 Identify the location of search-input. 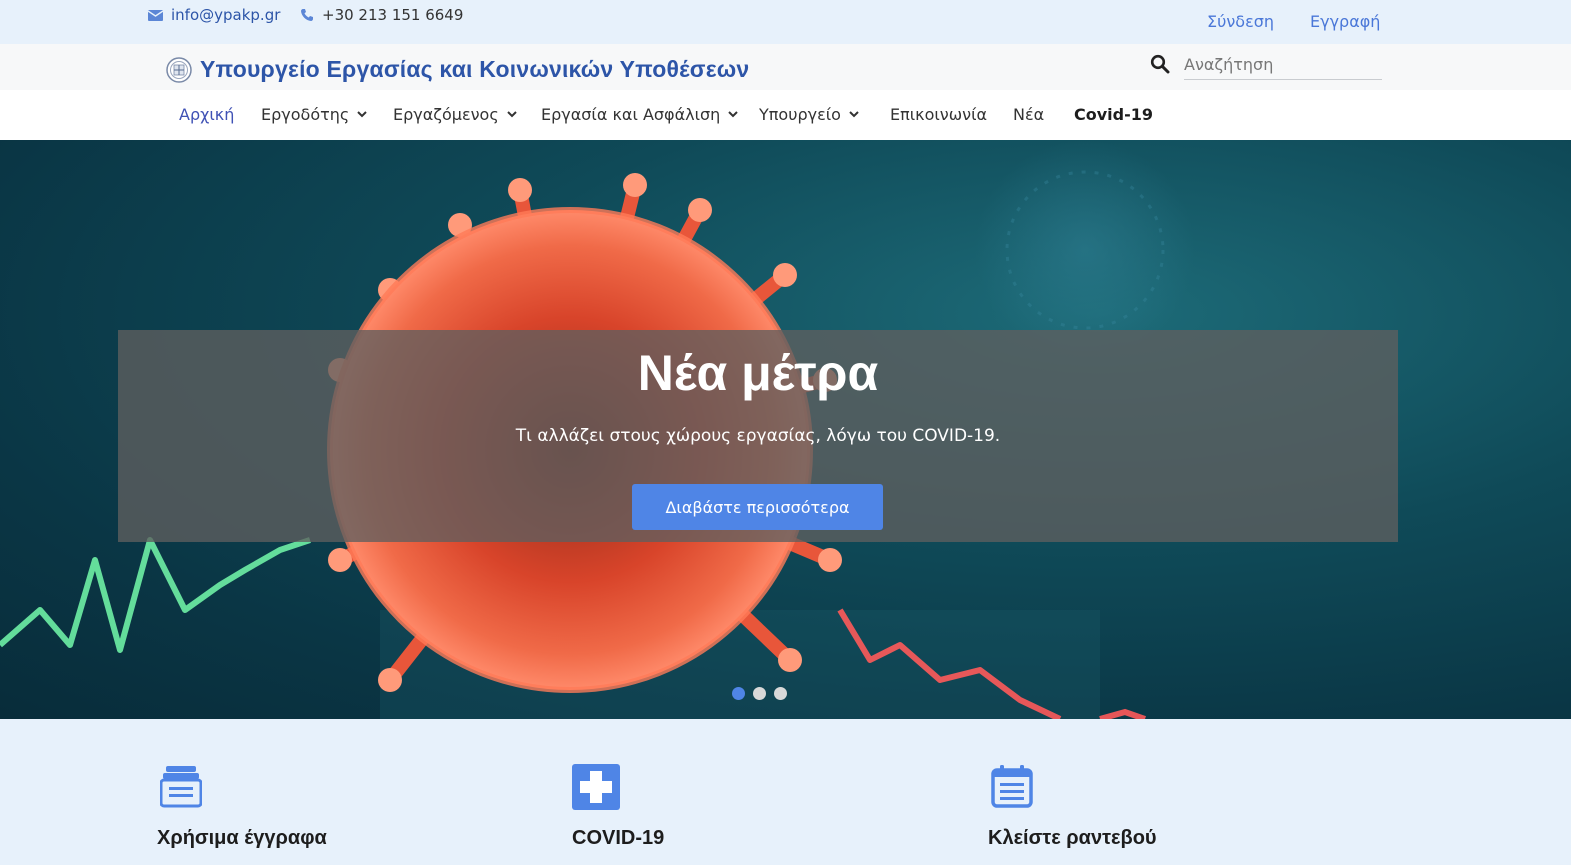
(1283, 64).